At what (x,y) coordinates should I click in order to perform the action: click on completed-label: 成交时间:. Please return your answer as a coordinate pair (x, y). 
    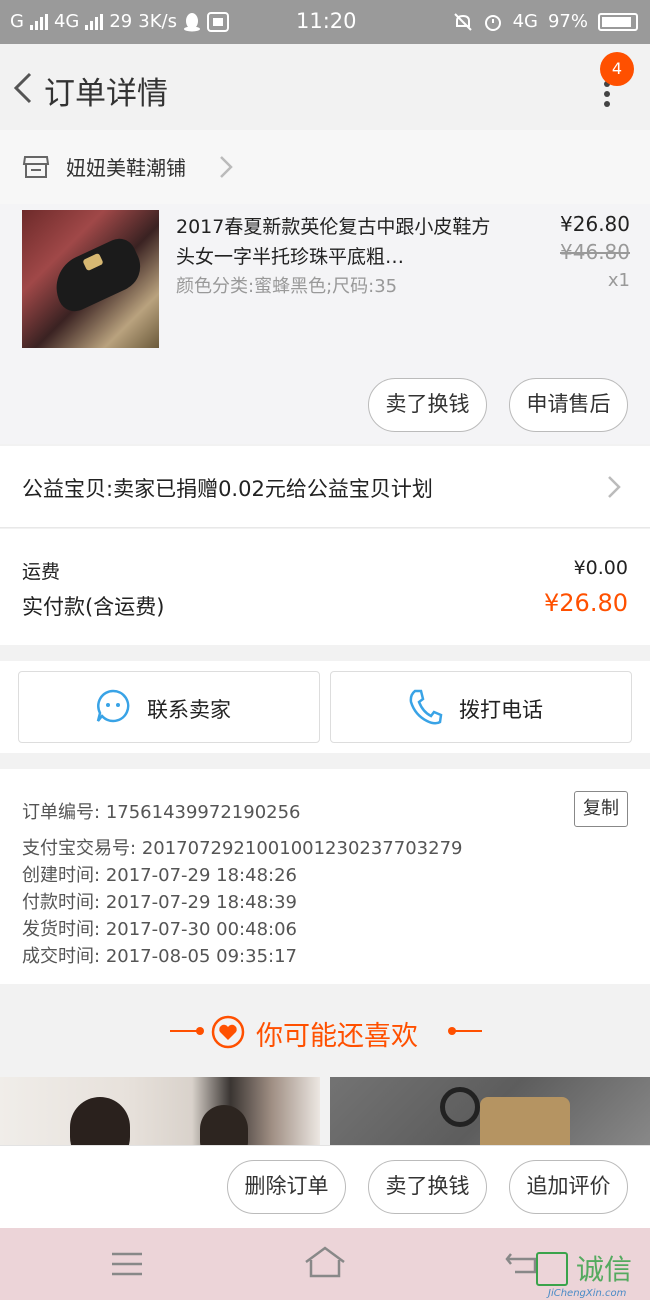
    Looking at the image, I should click on (61, 956).